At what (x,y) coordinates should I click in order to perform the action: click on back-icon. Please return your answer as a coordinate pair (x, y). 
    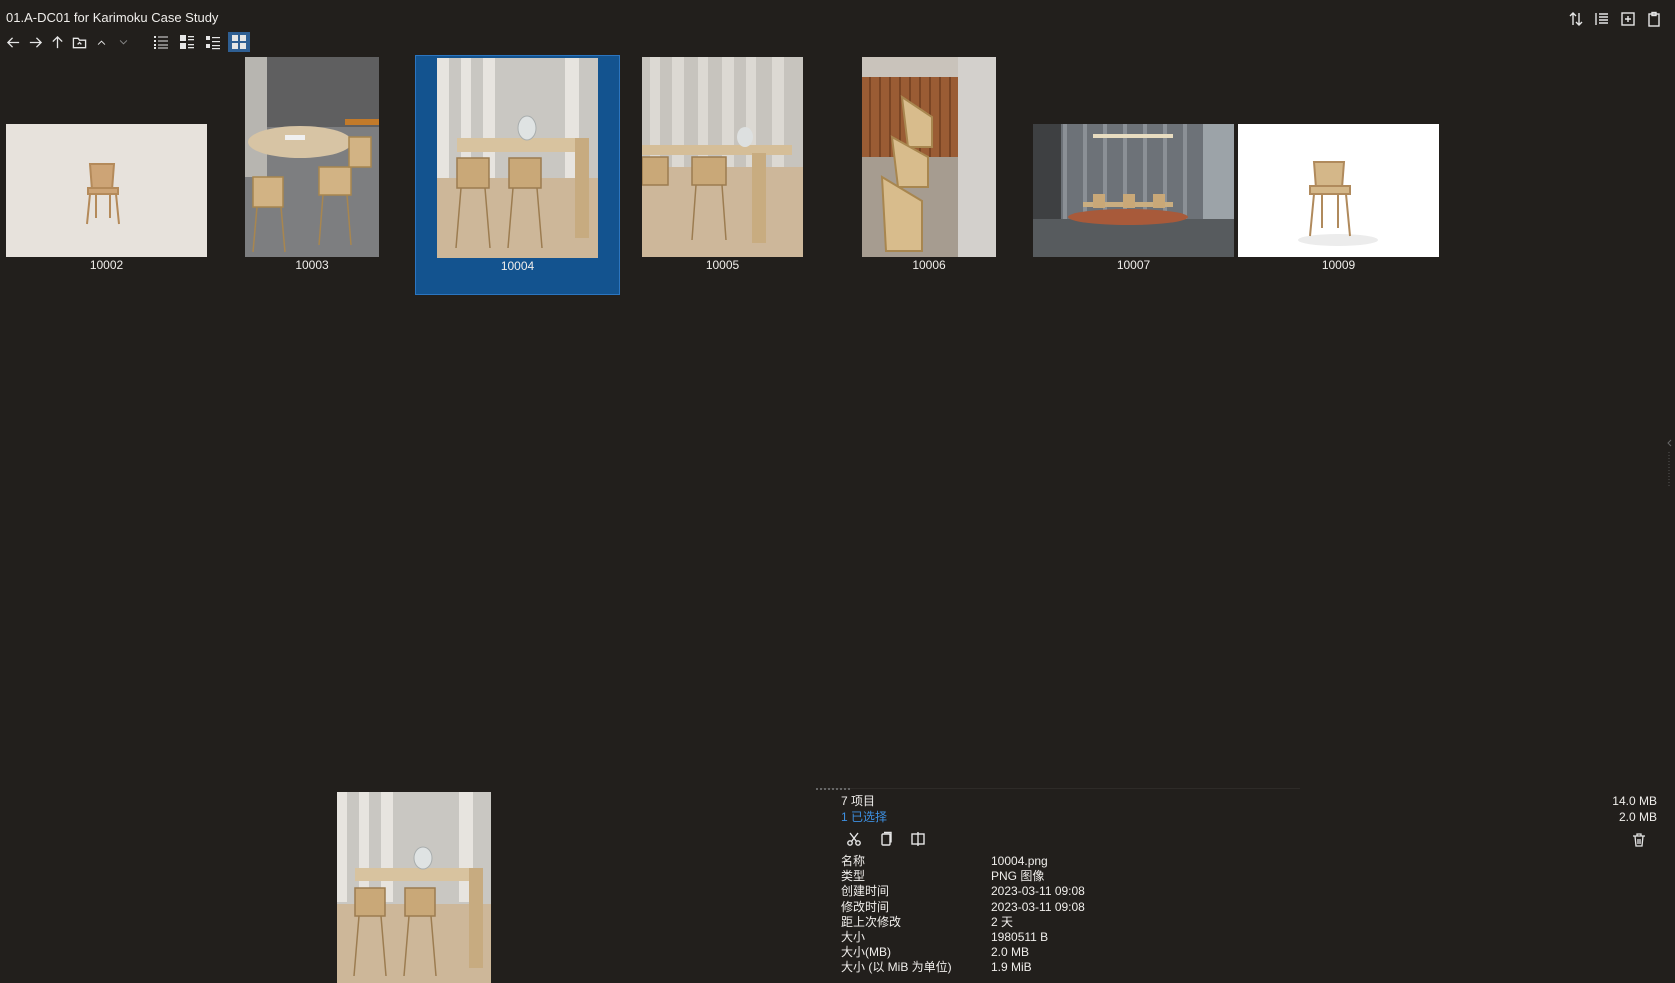
    Looking at the image, I should click on (13, 42).